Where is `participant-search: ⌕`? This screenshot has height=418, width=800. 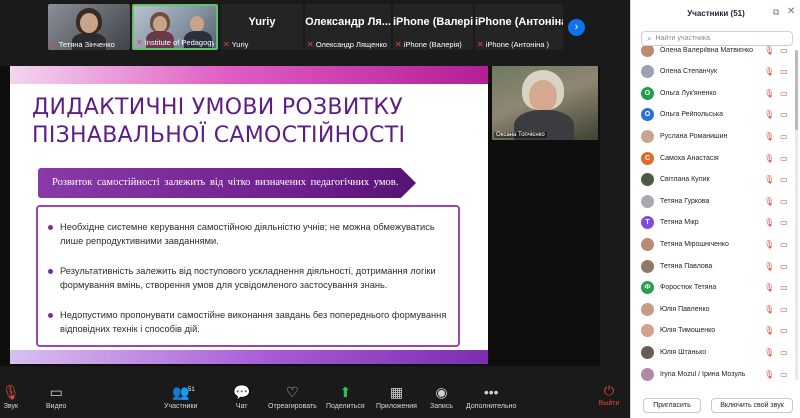 participant-search: ⌕ is located at coordinates (717, 38).